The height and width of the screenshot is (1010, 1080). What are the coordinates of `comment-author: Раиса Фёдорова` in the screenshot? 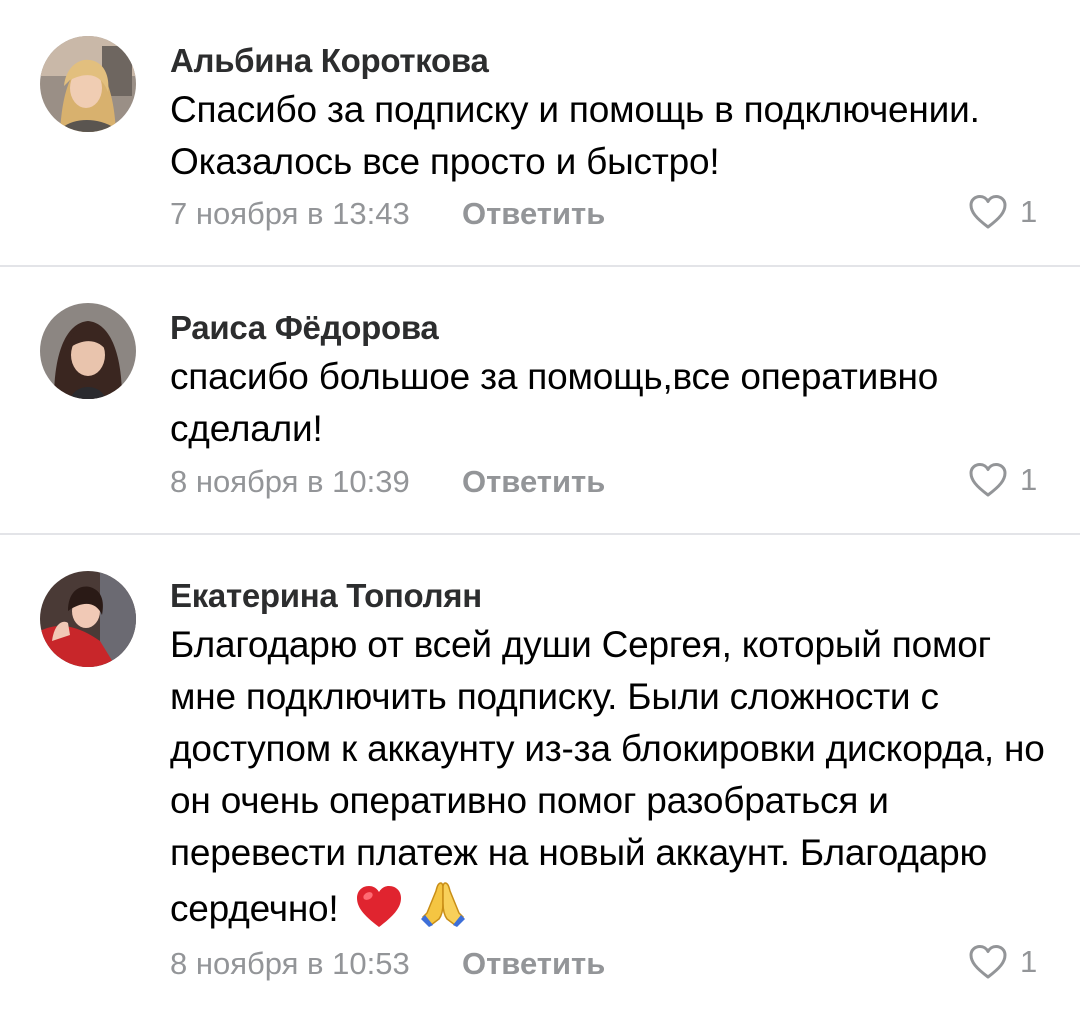 It's located at (304, 328).